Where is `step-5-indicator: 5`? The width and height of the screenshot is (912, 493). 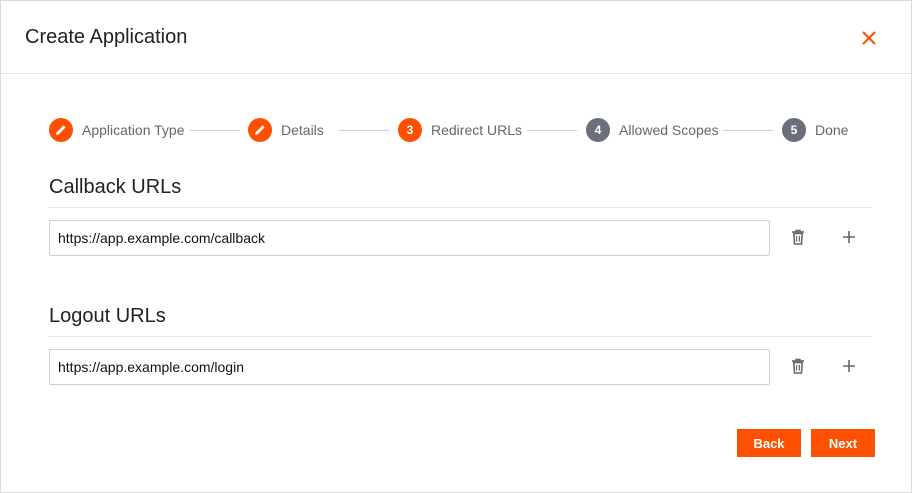 step-5-indicator: 5 is located at coordinates (794, 130).